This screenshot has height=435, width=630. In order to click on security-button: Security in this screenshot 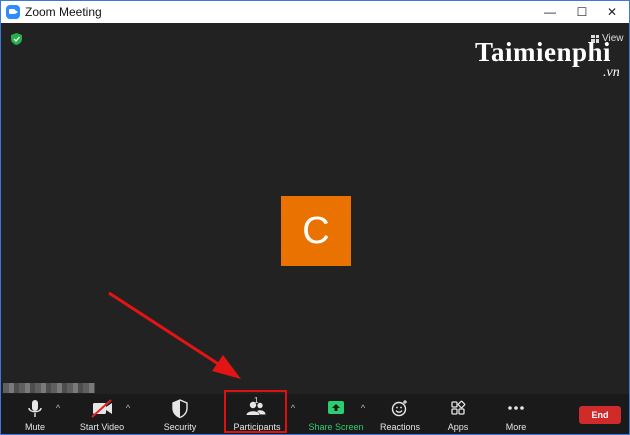, I will do `click(180, 414)`.